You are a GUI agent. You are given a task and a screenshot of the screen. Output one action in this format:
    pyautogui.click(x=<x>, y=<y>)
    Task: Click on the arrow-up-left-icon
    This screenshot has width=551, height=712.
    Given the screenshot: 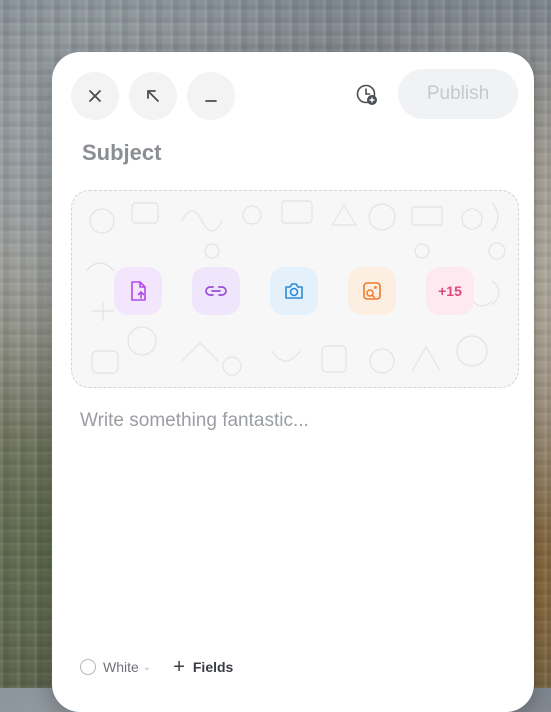 What is the action you would take?
    pyautogui.click(x=153, y=96)
    